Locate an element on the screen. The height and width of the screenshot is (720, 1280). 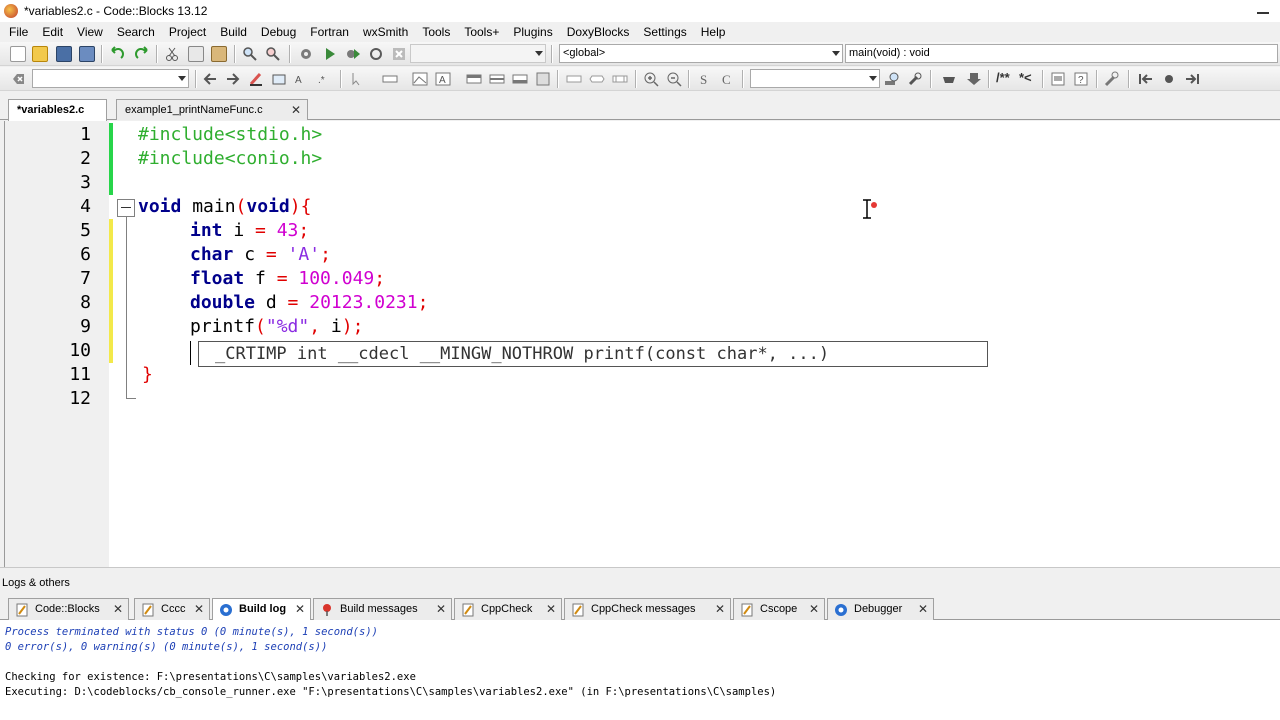
next-bookmark-icon is located at coordinates (1192, 79).